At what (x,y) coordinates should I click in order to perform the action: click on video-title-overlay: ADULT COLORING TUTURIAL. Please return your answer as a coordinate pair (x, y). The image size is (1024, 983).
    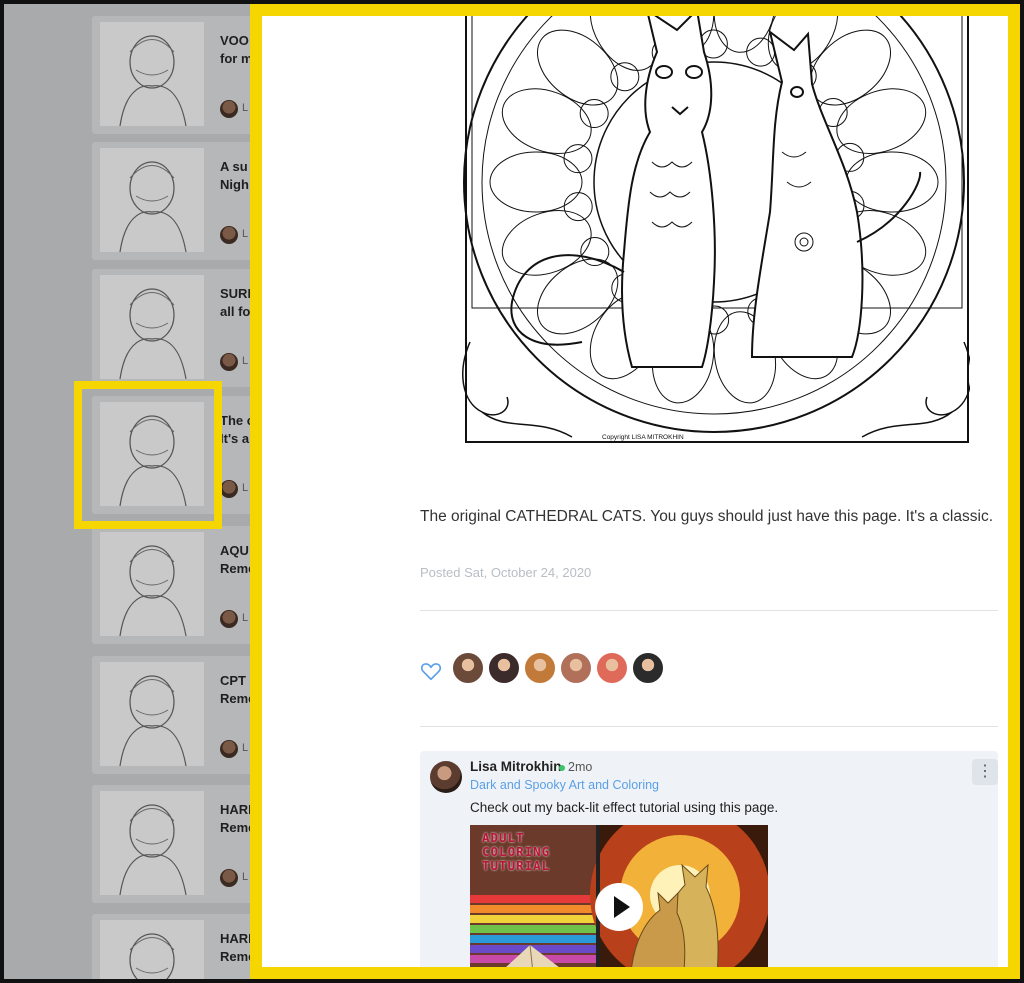
    Looking at the image, I should click on (516, 852).